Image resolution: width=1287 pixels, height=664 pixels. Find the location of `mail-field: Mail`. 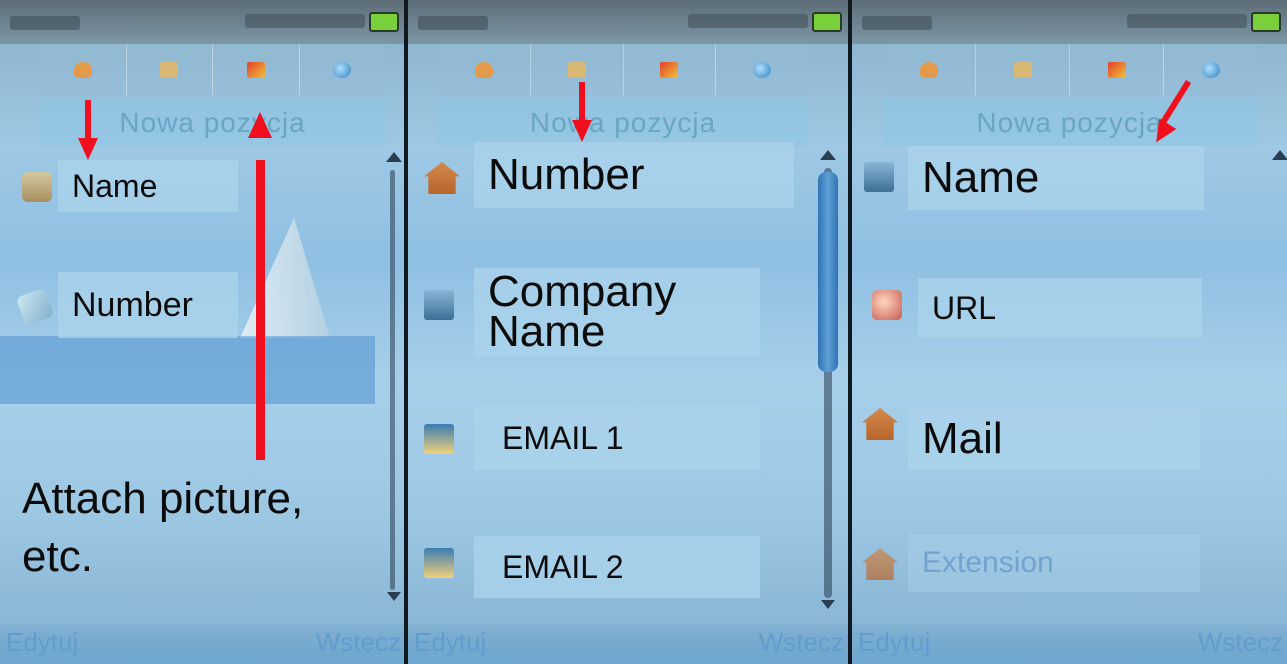

mail-field: Mail is located at coordinates (1054, 439).